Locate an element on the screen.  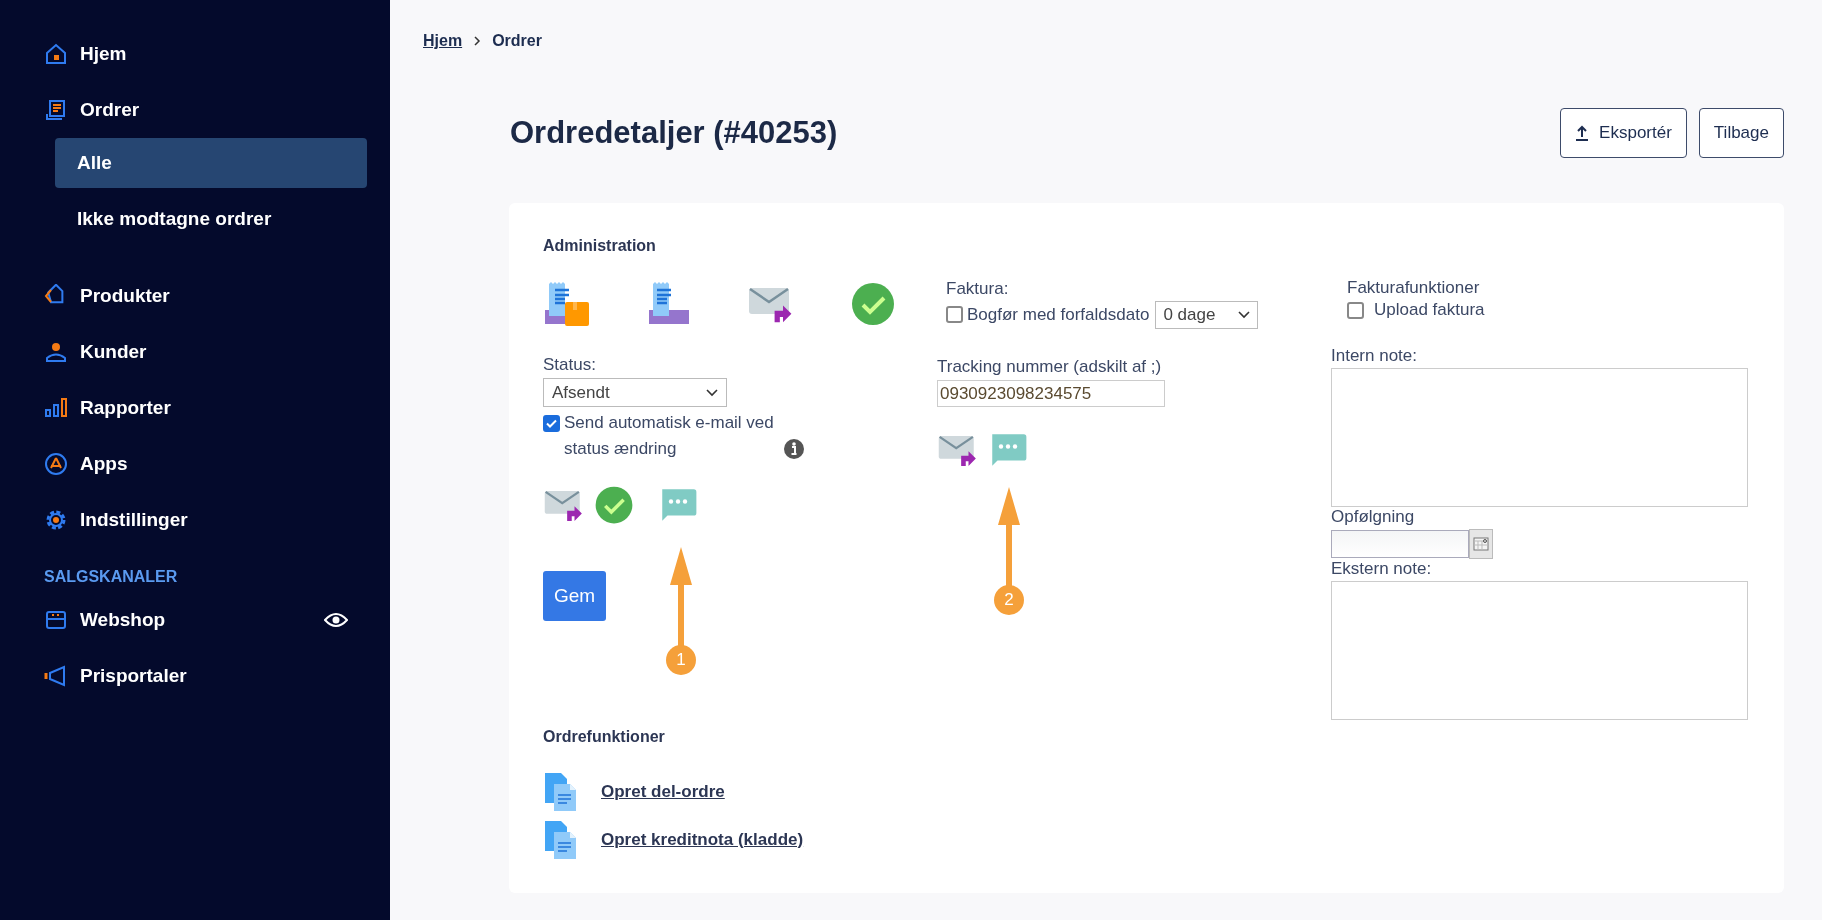
field-label: Faktura: is located at coordinates (978, 289).